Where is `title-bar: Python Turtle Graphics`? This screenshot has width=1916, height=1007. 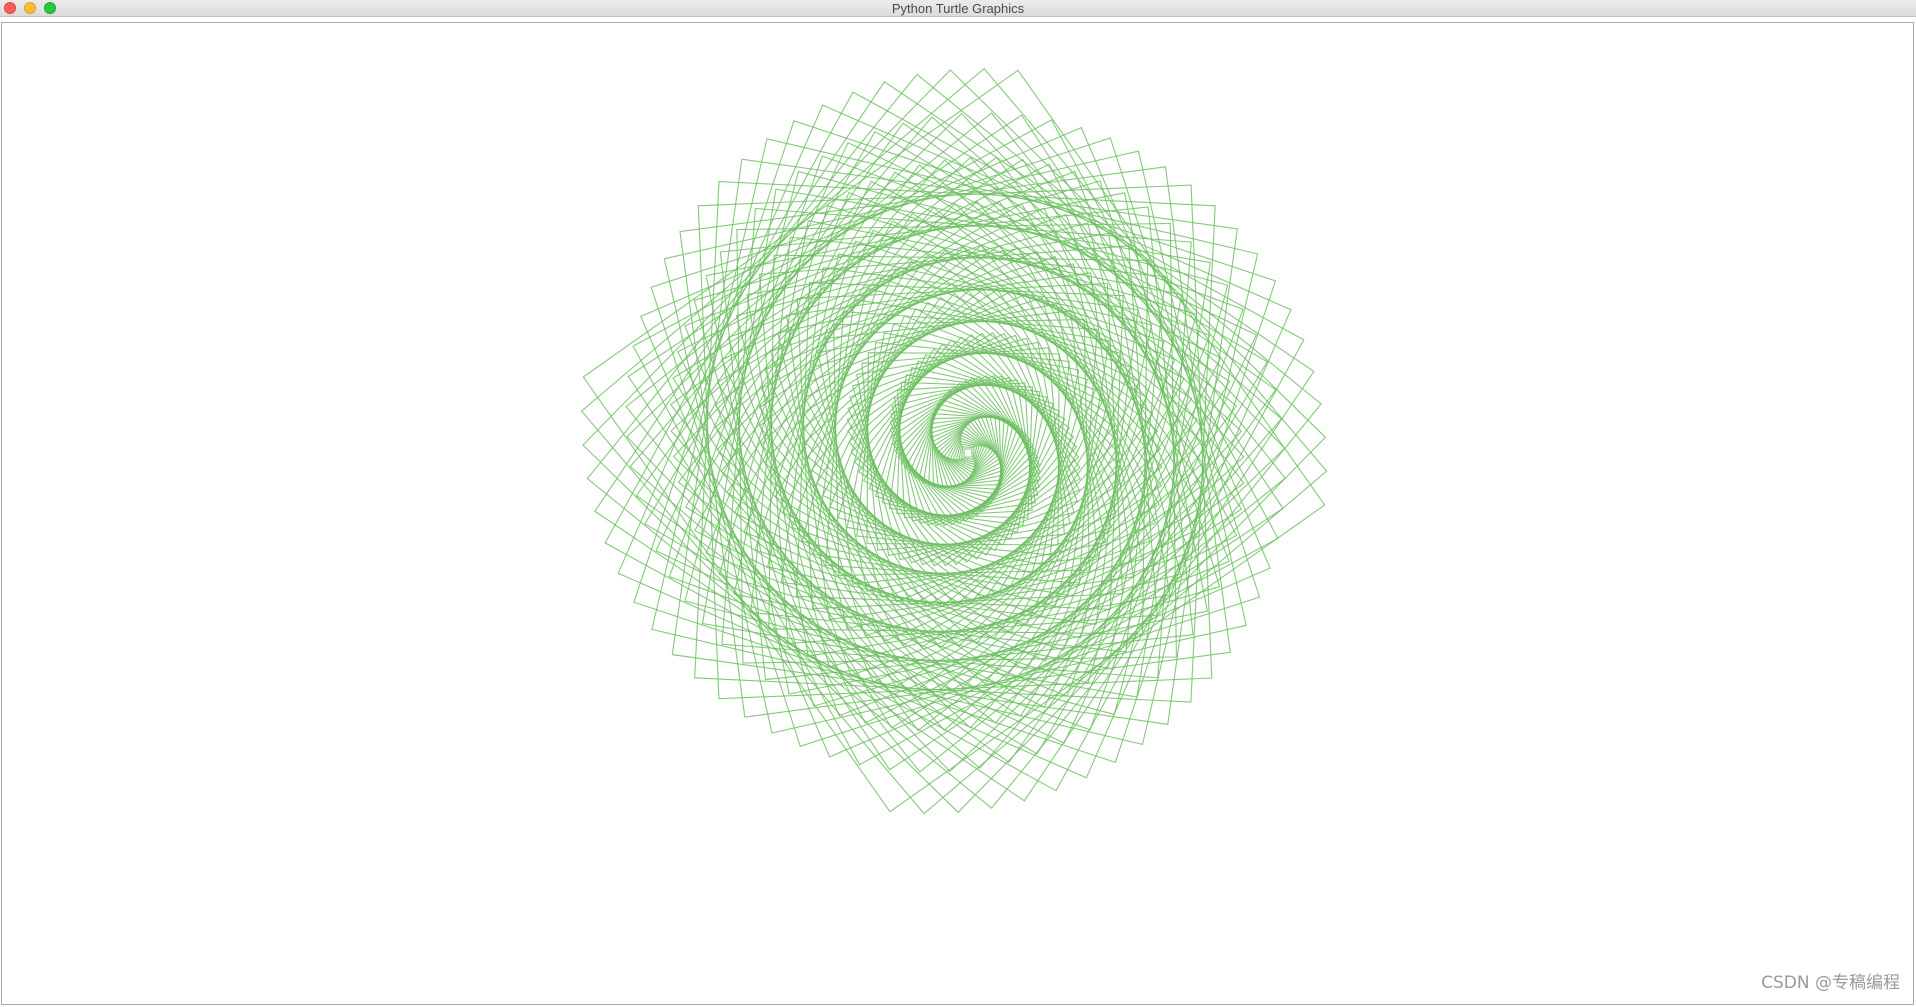 title-bar: Python Turtle Graphics is located at coordinates (958, 8).